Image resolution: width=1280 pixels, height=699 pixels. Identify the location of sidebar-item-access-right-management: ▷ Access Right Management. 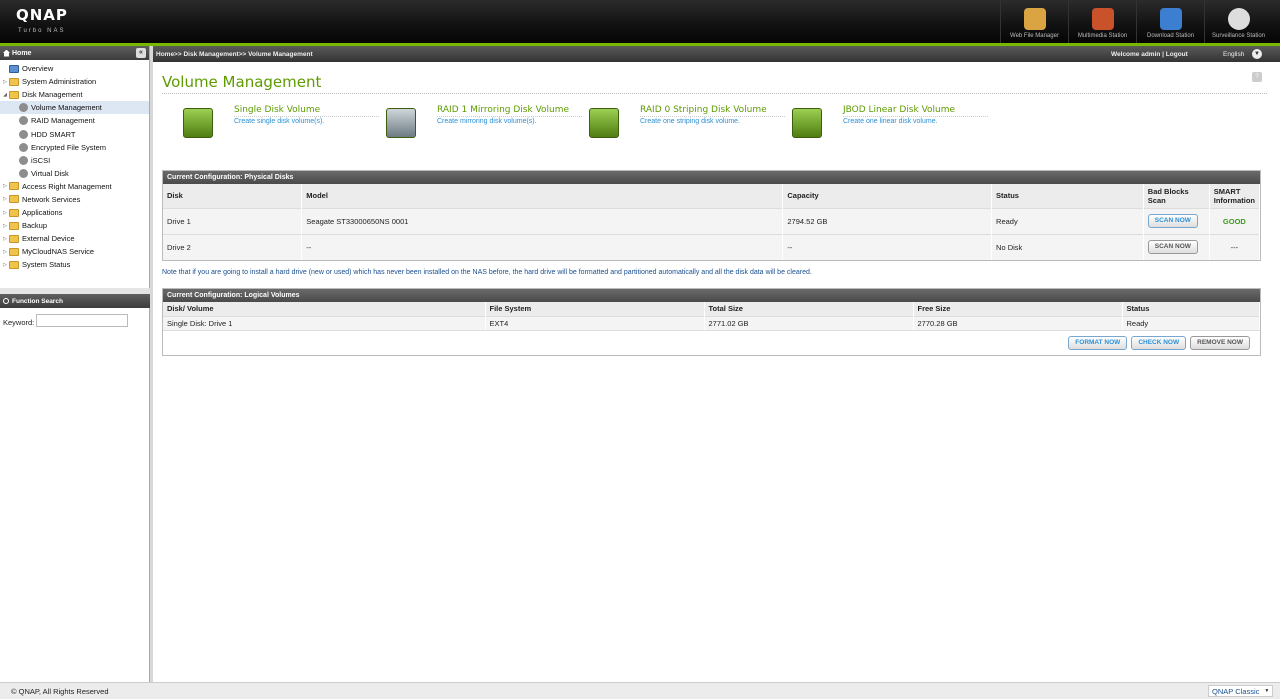
(74, 186).